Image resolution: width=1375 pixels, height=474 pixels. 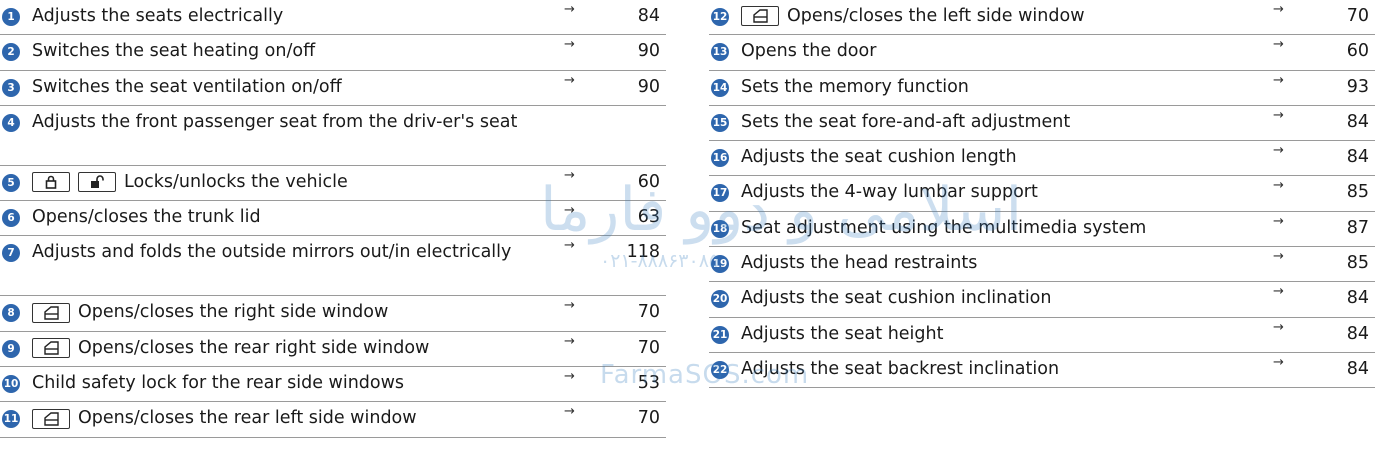 I want to click on item-number-badge: 10, so click(x=11, y=384).